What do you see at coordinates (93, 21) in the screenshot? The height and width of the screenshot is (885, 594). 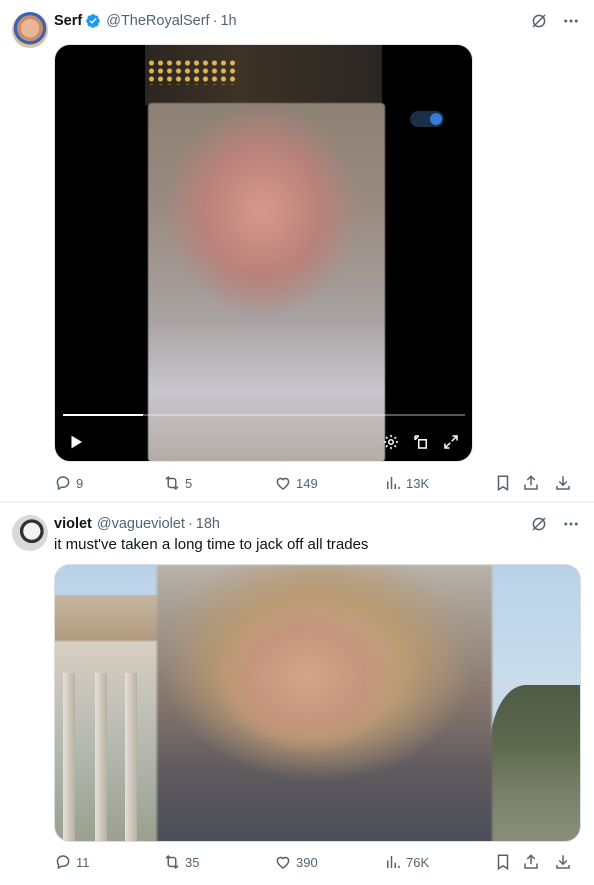 I see `verified-badge-icon` at bounding box center [93, 21].